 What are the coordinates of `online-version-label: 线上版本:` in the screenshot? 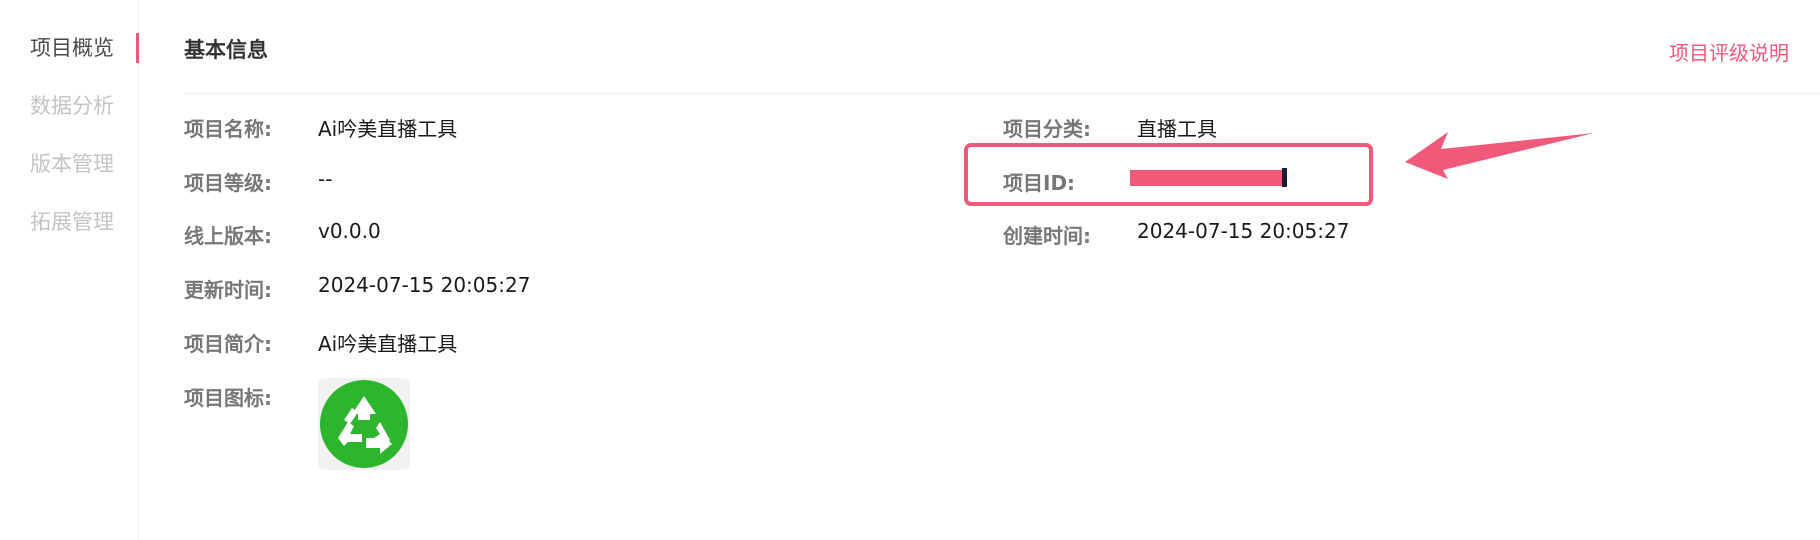 It's located at (228, 236).